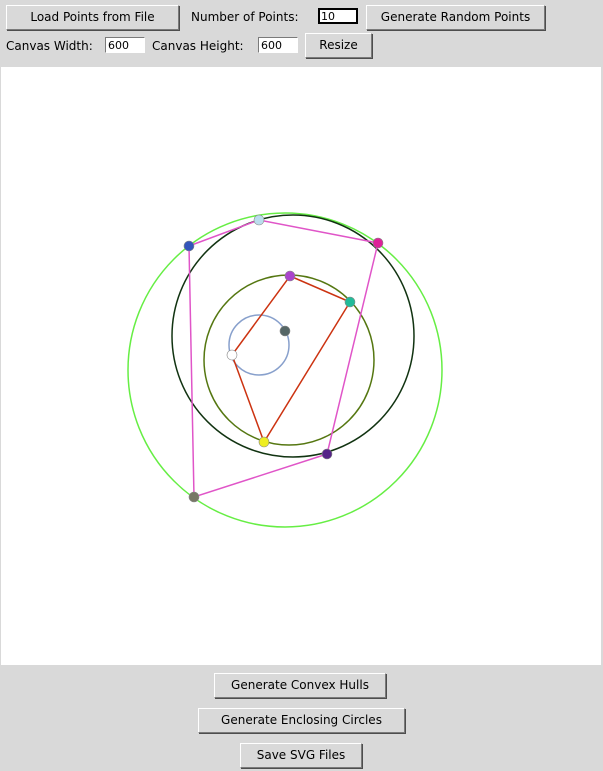  What do you see at coordinates (338, 16) in the screenshot?
I see `number-of-points-input` at bounding box center [338, 16].